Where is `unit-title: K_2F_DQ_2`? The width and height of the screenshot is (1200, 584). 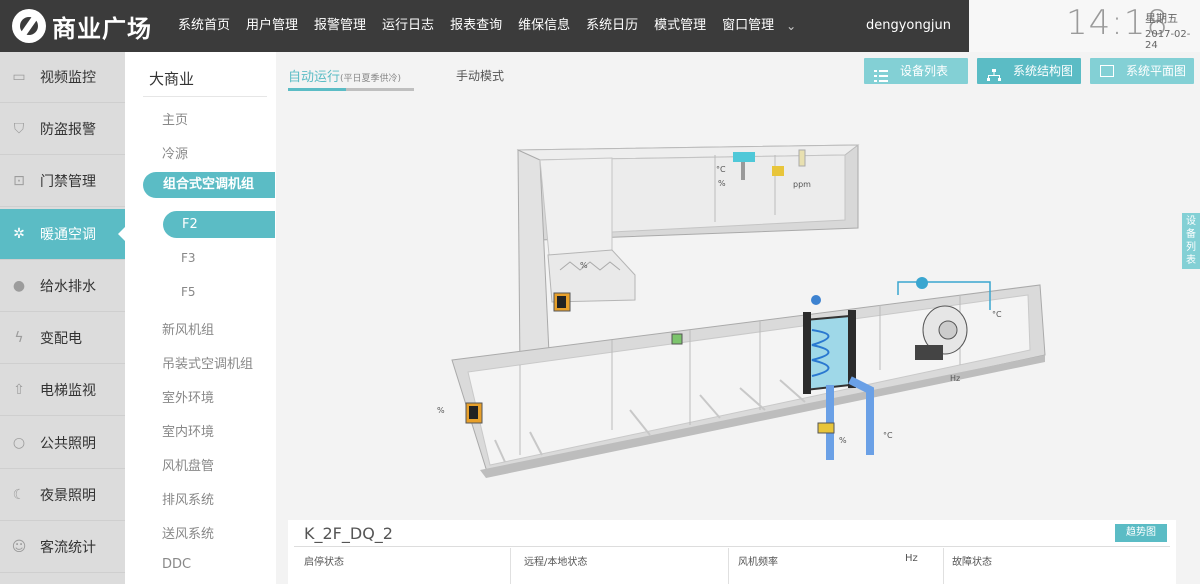 unit-title: K_2F_DQ_2 is located at coordinates (348, 533).